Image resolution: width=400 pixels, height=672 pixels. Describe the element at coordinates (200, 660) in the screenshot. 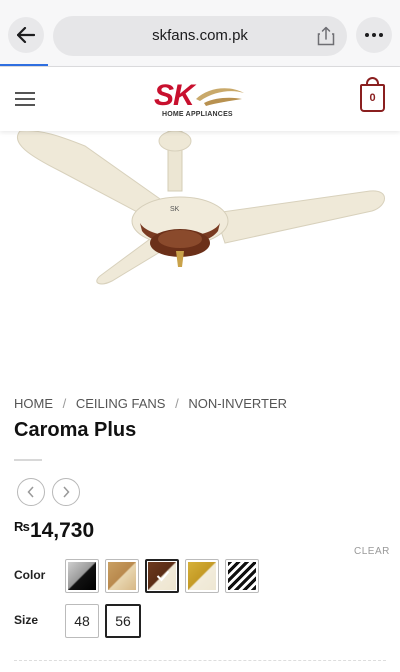

I see `section-divider` at that location.